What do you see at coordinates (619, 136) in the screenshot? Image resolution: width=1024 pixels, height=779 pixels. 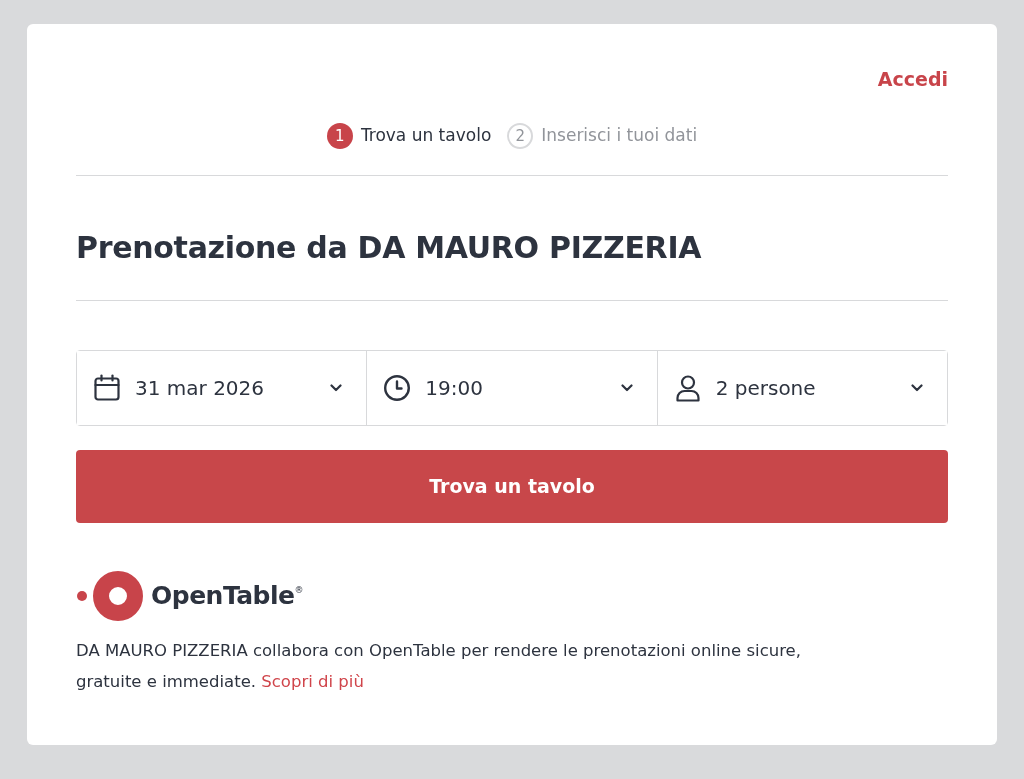 I see `step-label: Inserisci i tuoi dati` at bounding box center [619, 136].